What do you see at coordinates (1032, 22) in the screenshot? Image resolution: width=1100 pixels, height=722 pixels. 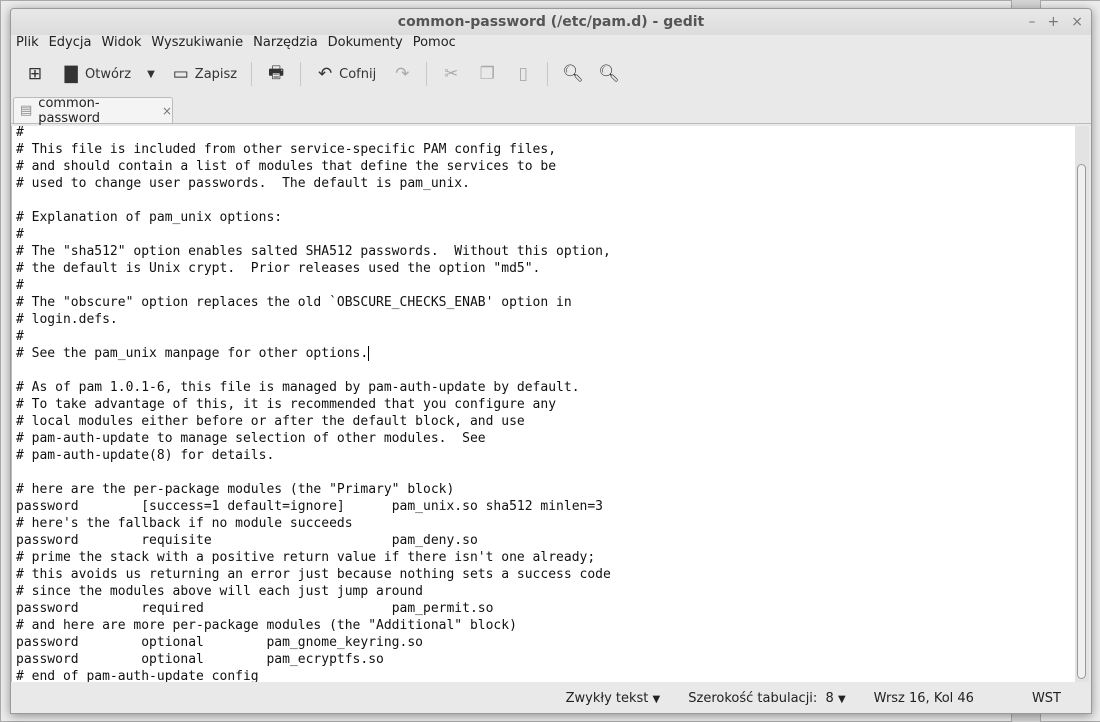 I see `minimize-button: –` at bounding box center [1032, 22].